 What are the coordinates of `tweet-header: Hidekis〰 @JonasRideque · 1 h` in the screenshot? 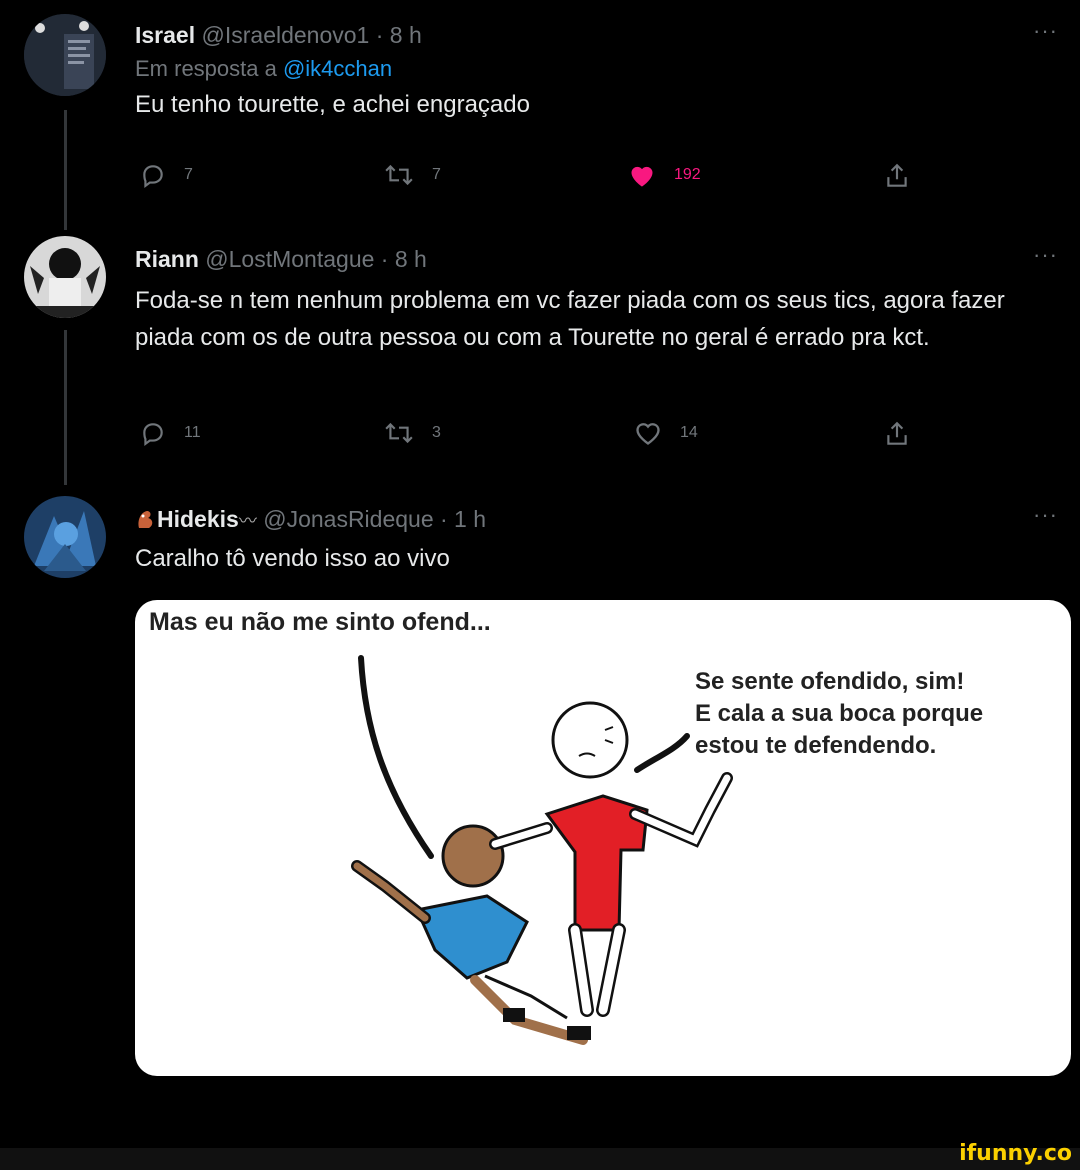 It's located at (598, 520).